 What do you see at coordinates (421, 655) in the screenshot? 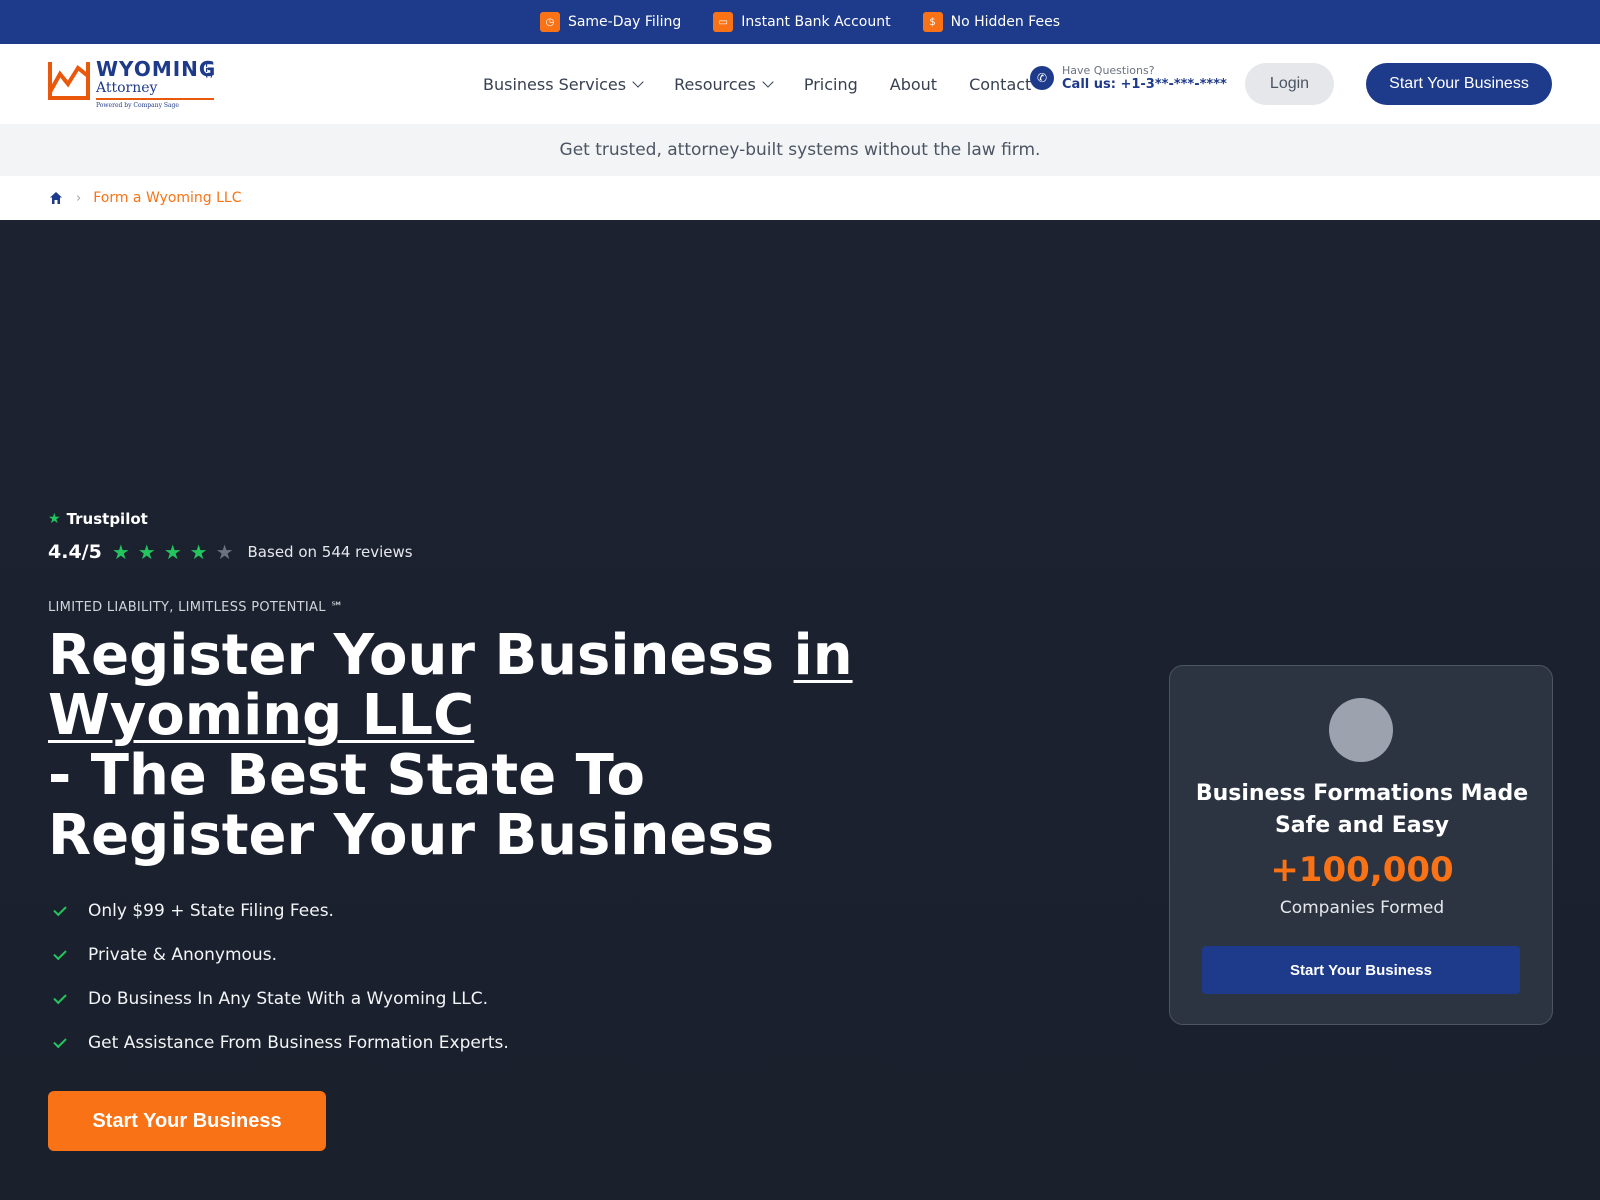
I see `headline-part1: Register Your Business` at bounding box center [421, 655].